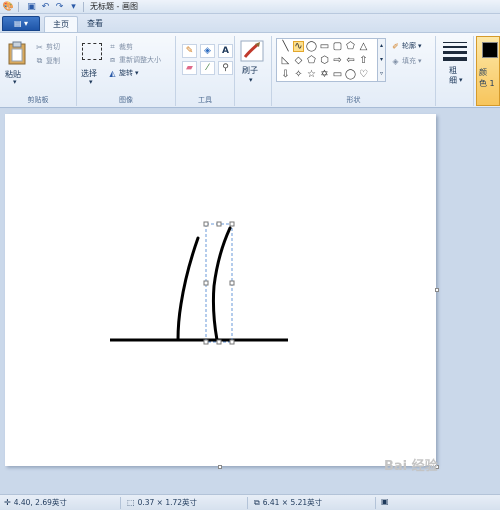  I want to click on hexagon-shape-icon: ⬡, so click(324, 60).